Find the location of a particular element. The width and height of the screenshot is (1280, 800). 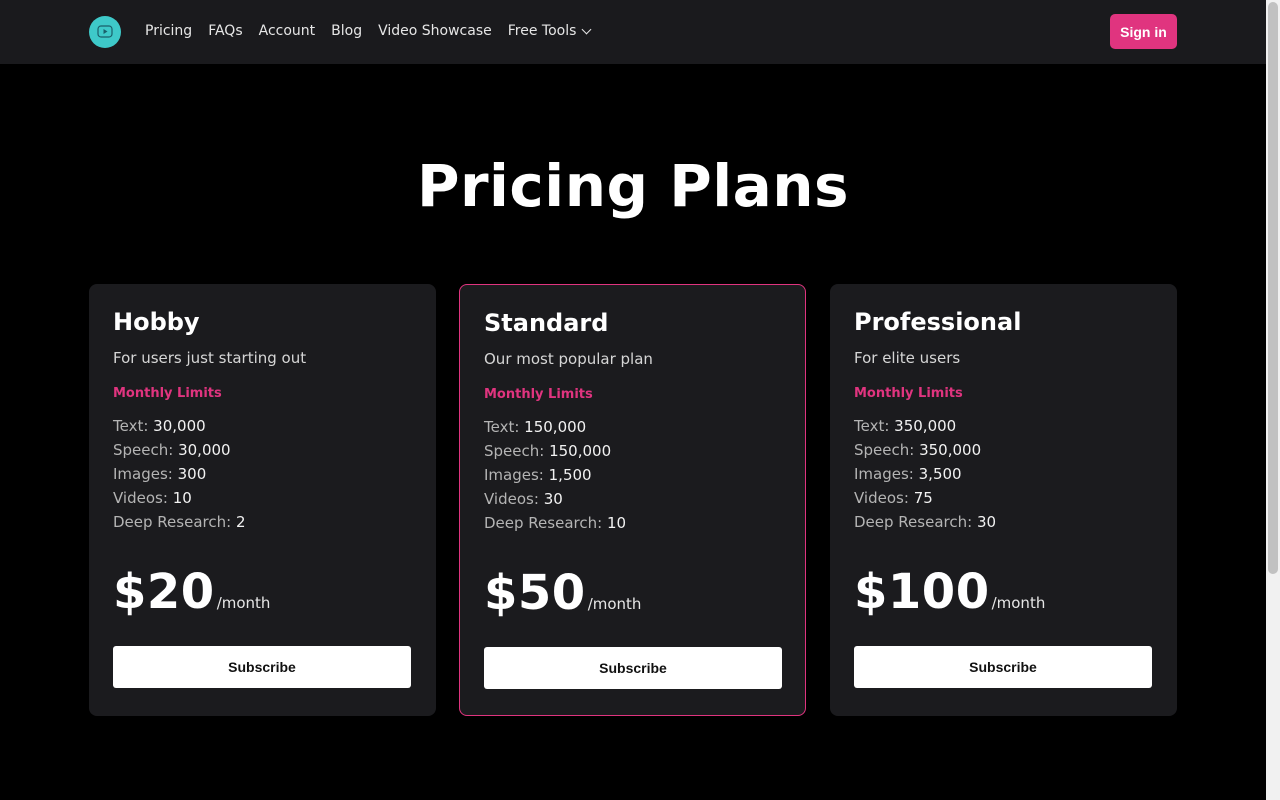

logo-icon is located at coordinates (105, 32).